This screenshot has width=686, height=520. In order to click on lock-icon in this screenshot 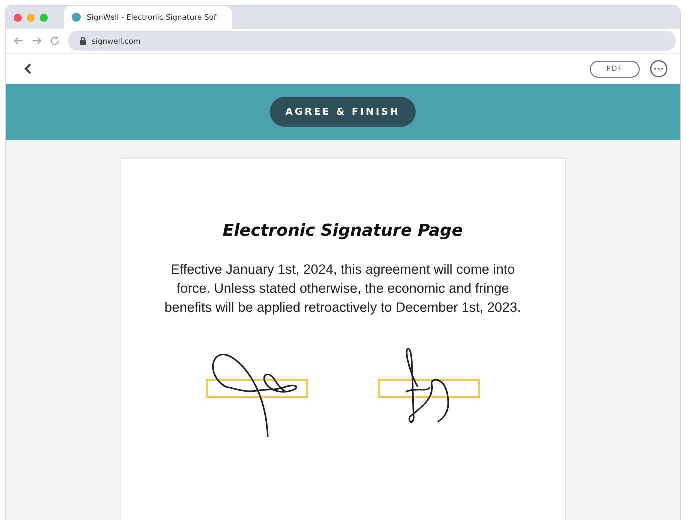, I will do `click(83, 41)`.